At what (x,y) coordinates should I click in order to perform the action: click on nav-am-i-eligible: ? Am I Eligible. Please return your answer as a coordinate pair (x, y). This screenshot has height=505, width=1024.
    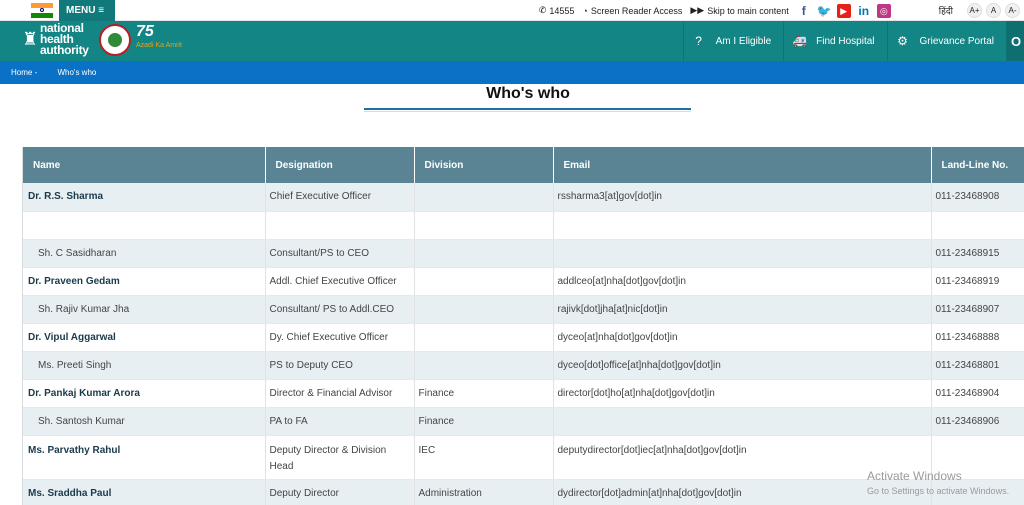
    Looking at the image, I should click on (733, 41).